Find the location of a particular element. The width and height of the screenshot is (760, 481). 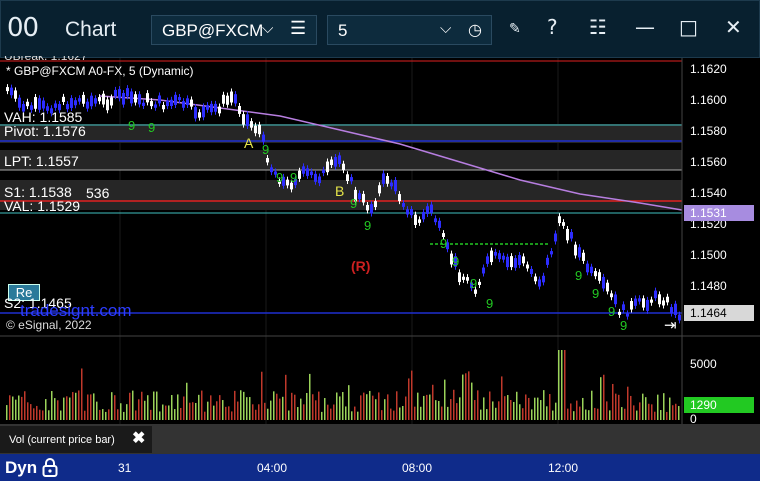

scroll-to-end-icon: ⇥ is located at coordinates (670, 325).